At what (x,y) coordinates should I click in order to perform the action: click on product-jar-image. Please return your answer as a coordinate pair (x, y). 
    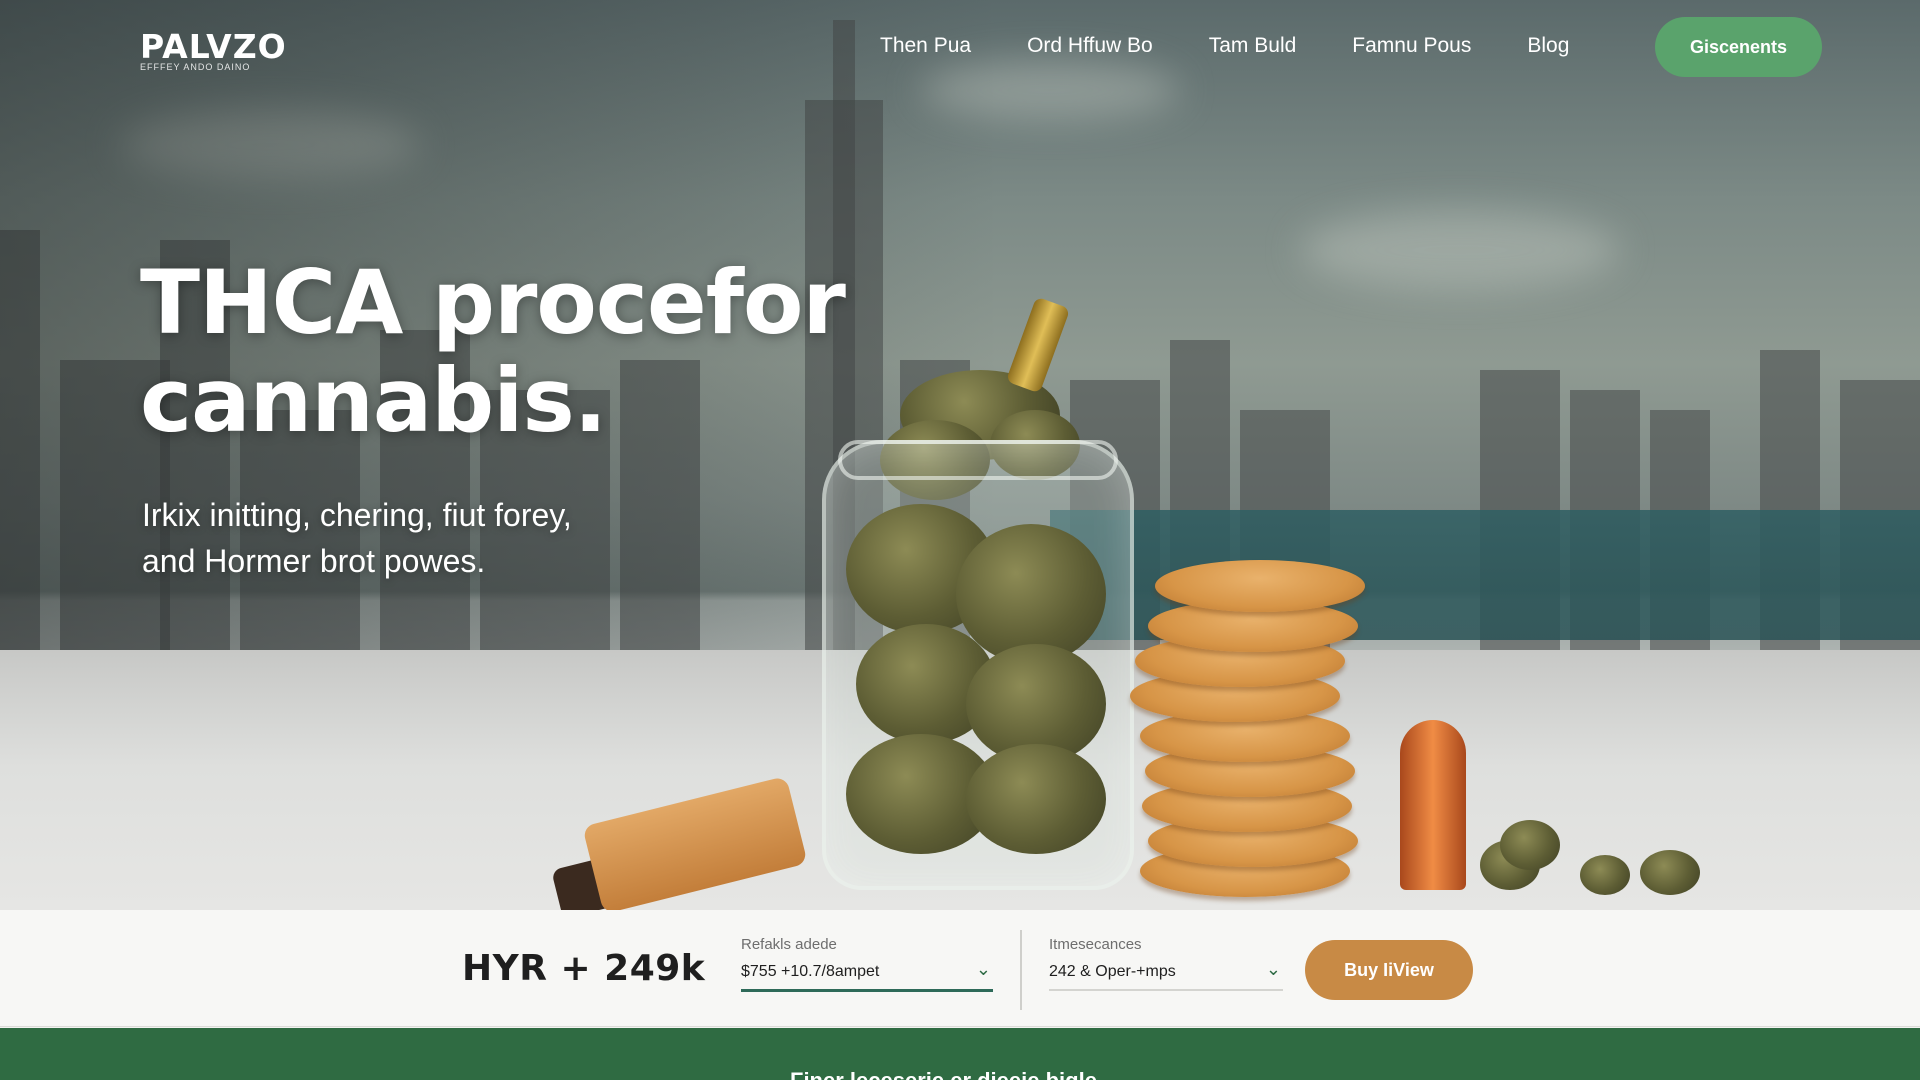
    Looking at the image, I should click on (978, 665).